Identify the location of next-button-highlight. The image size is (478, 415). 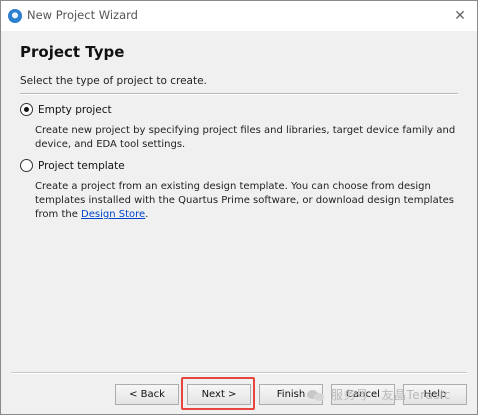
(218, 393).